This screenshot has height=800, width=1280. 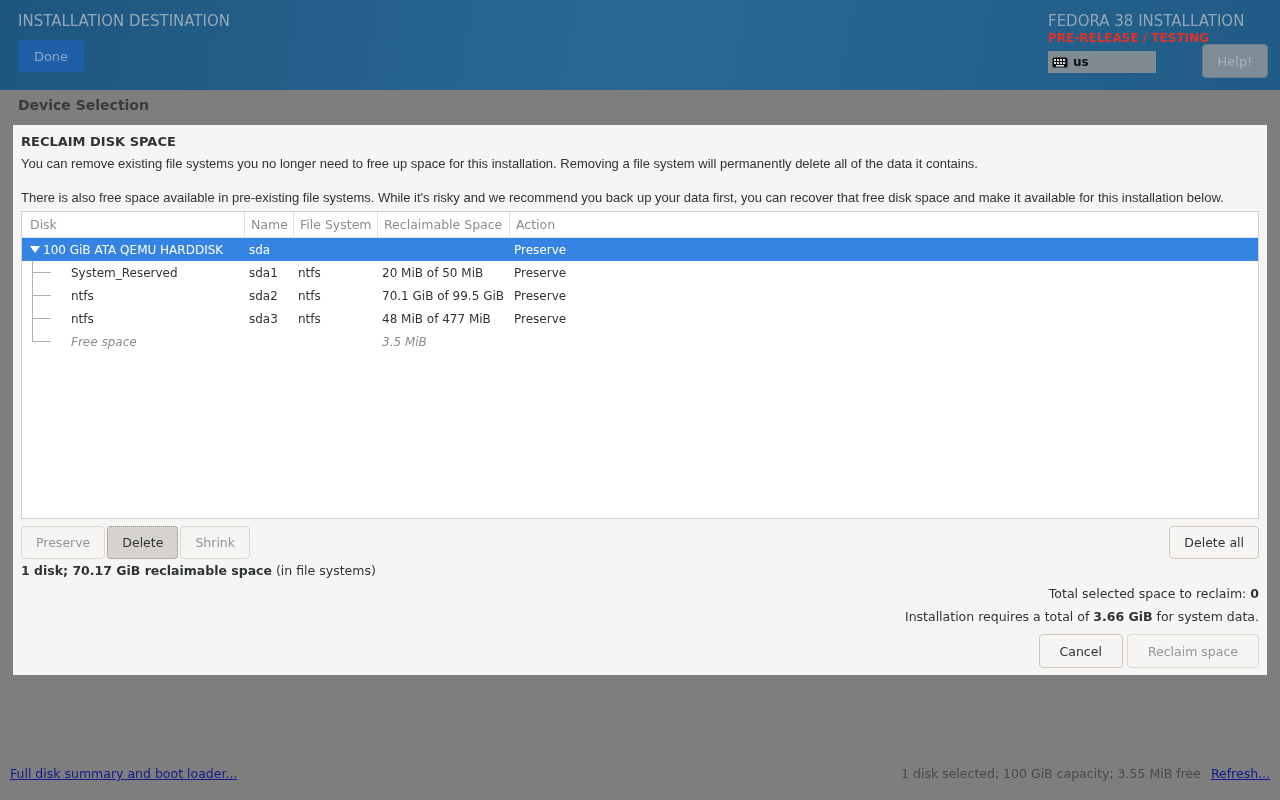 What do you see at coordinates (404, 341) in the screenshot?
I see `reclaimable-cell: 3.5 MiB` at bounding box center [404, 341].